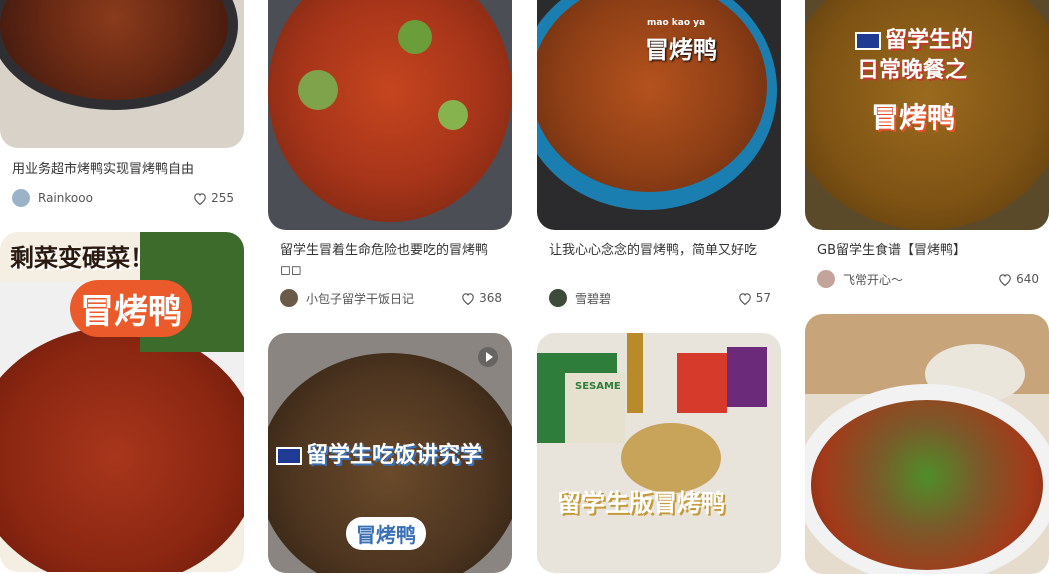 This screenshot has height=574, width=1049. Describe the element at coordinates (379, 453) in the screenshot. I see `cover-caption: 留学生吃饭讲究学` at that location.